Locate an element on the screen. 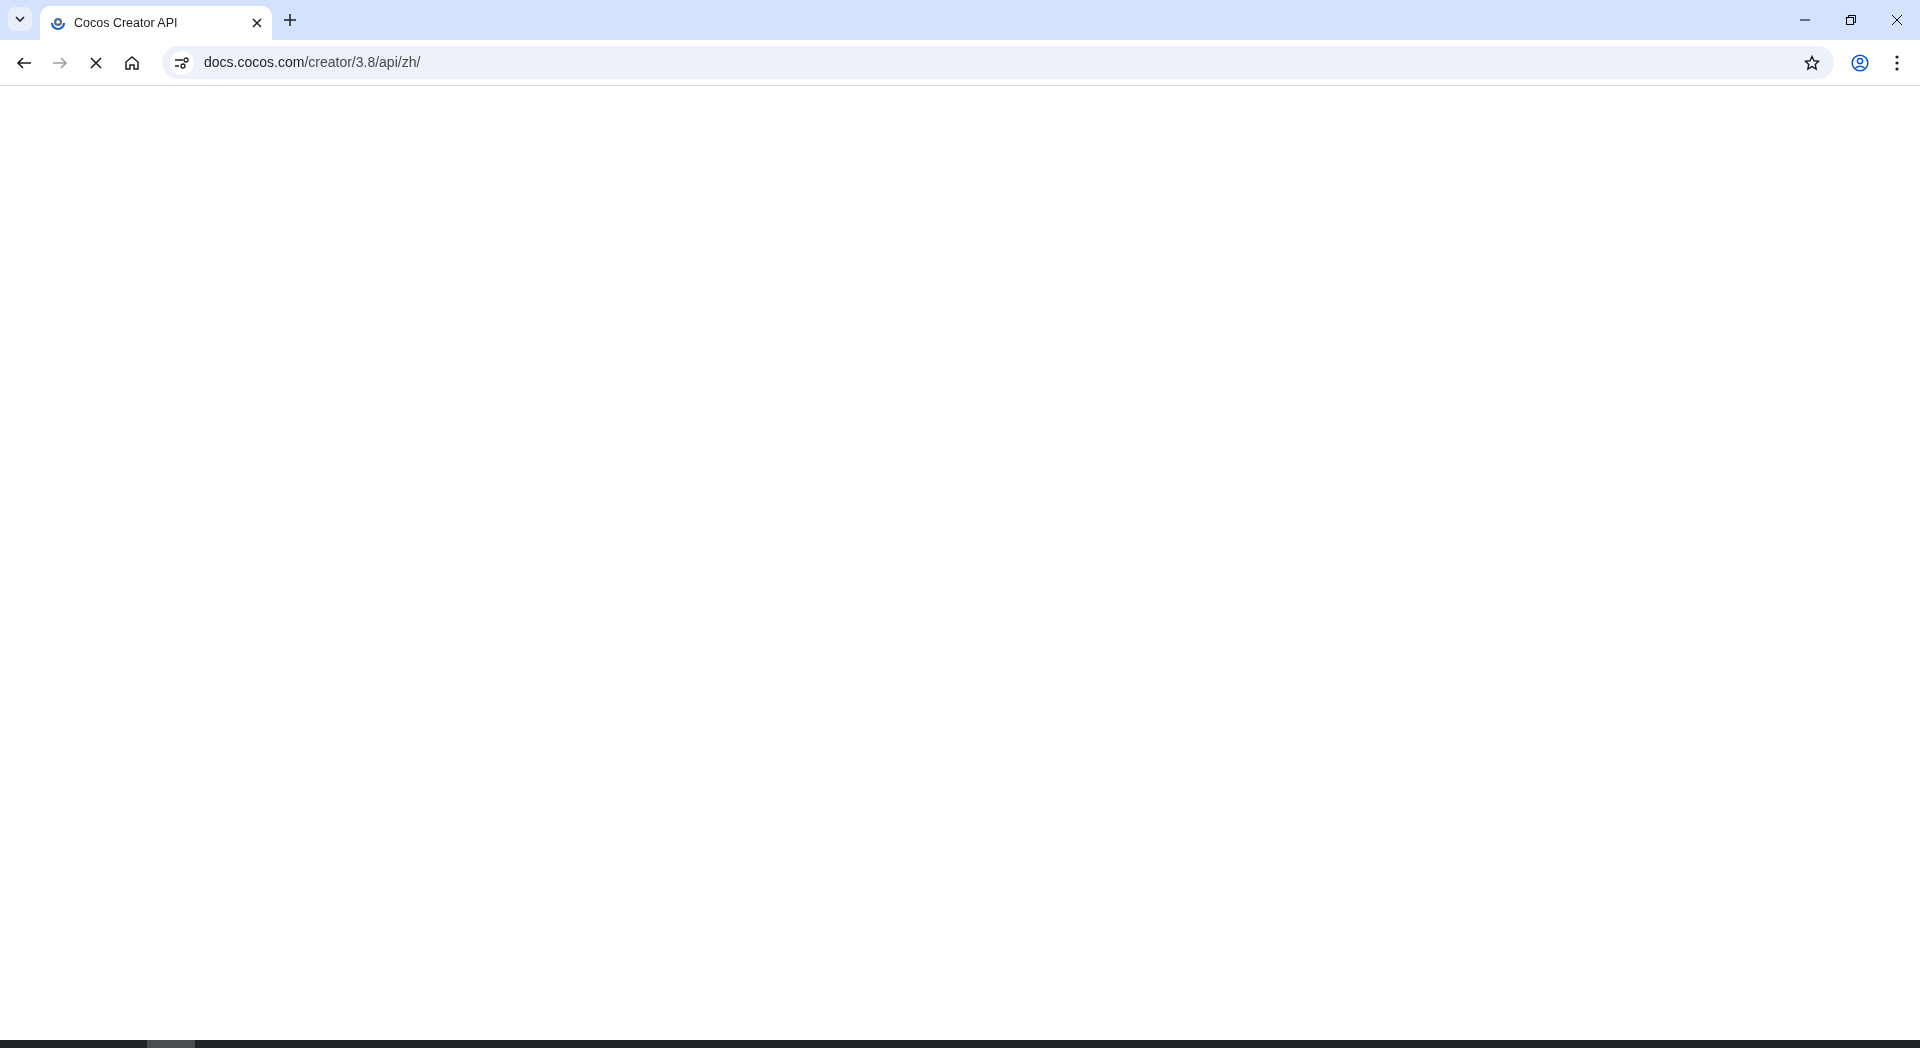 This screenshot has width=1920, height=1048. restore-icon is located at coordinates (1851, 20).